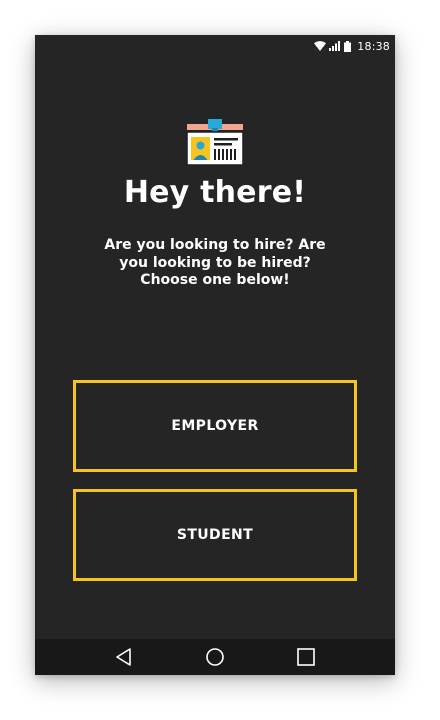 The height and width of the screenshot is (720, 440). Describe the element at coordinates (215, 145) in the screenshot. I see `id-badge-icon` at that location.